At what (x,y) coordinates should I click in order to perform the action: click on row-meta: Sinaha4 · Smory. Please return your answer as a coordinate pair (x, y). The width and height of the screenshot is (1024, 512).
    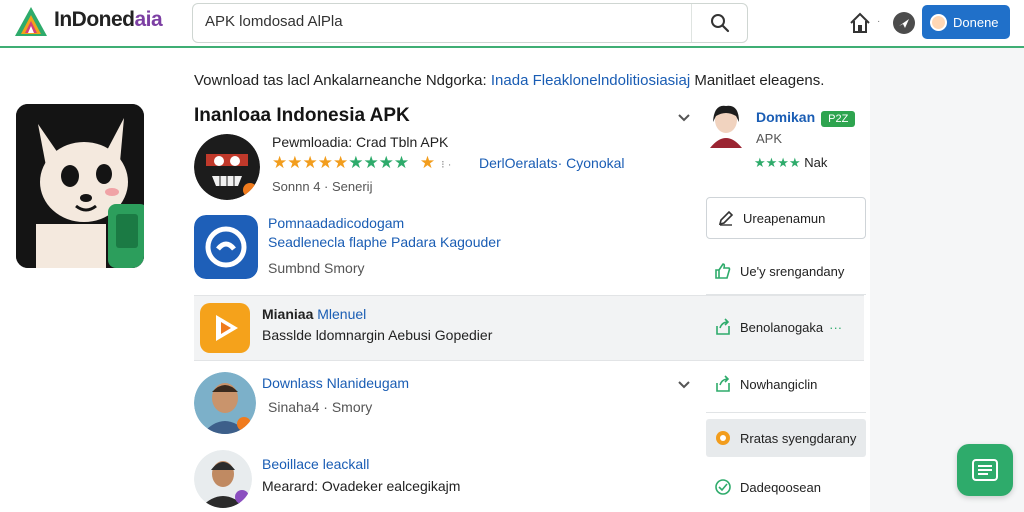
    Looking at the image, I should click on (320, 407).